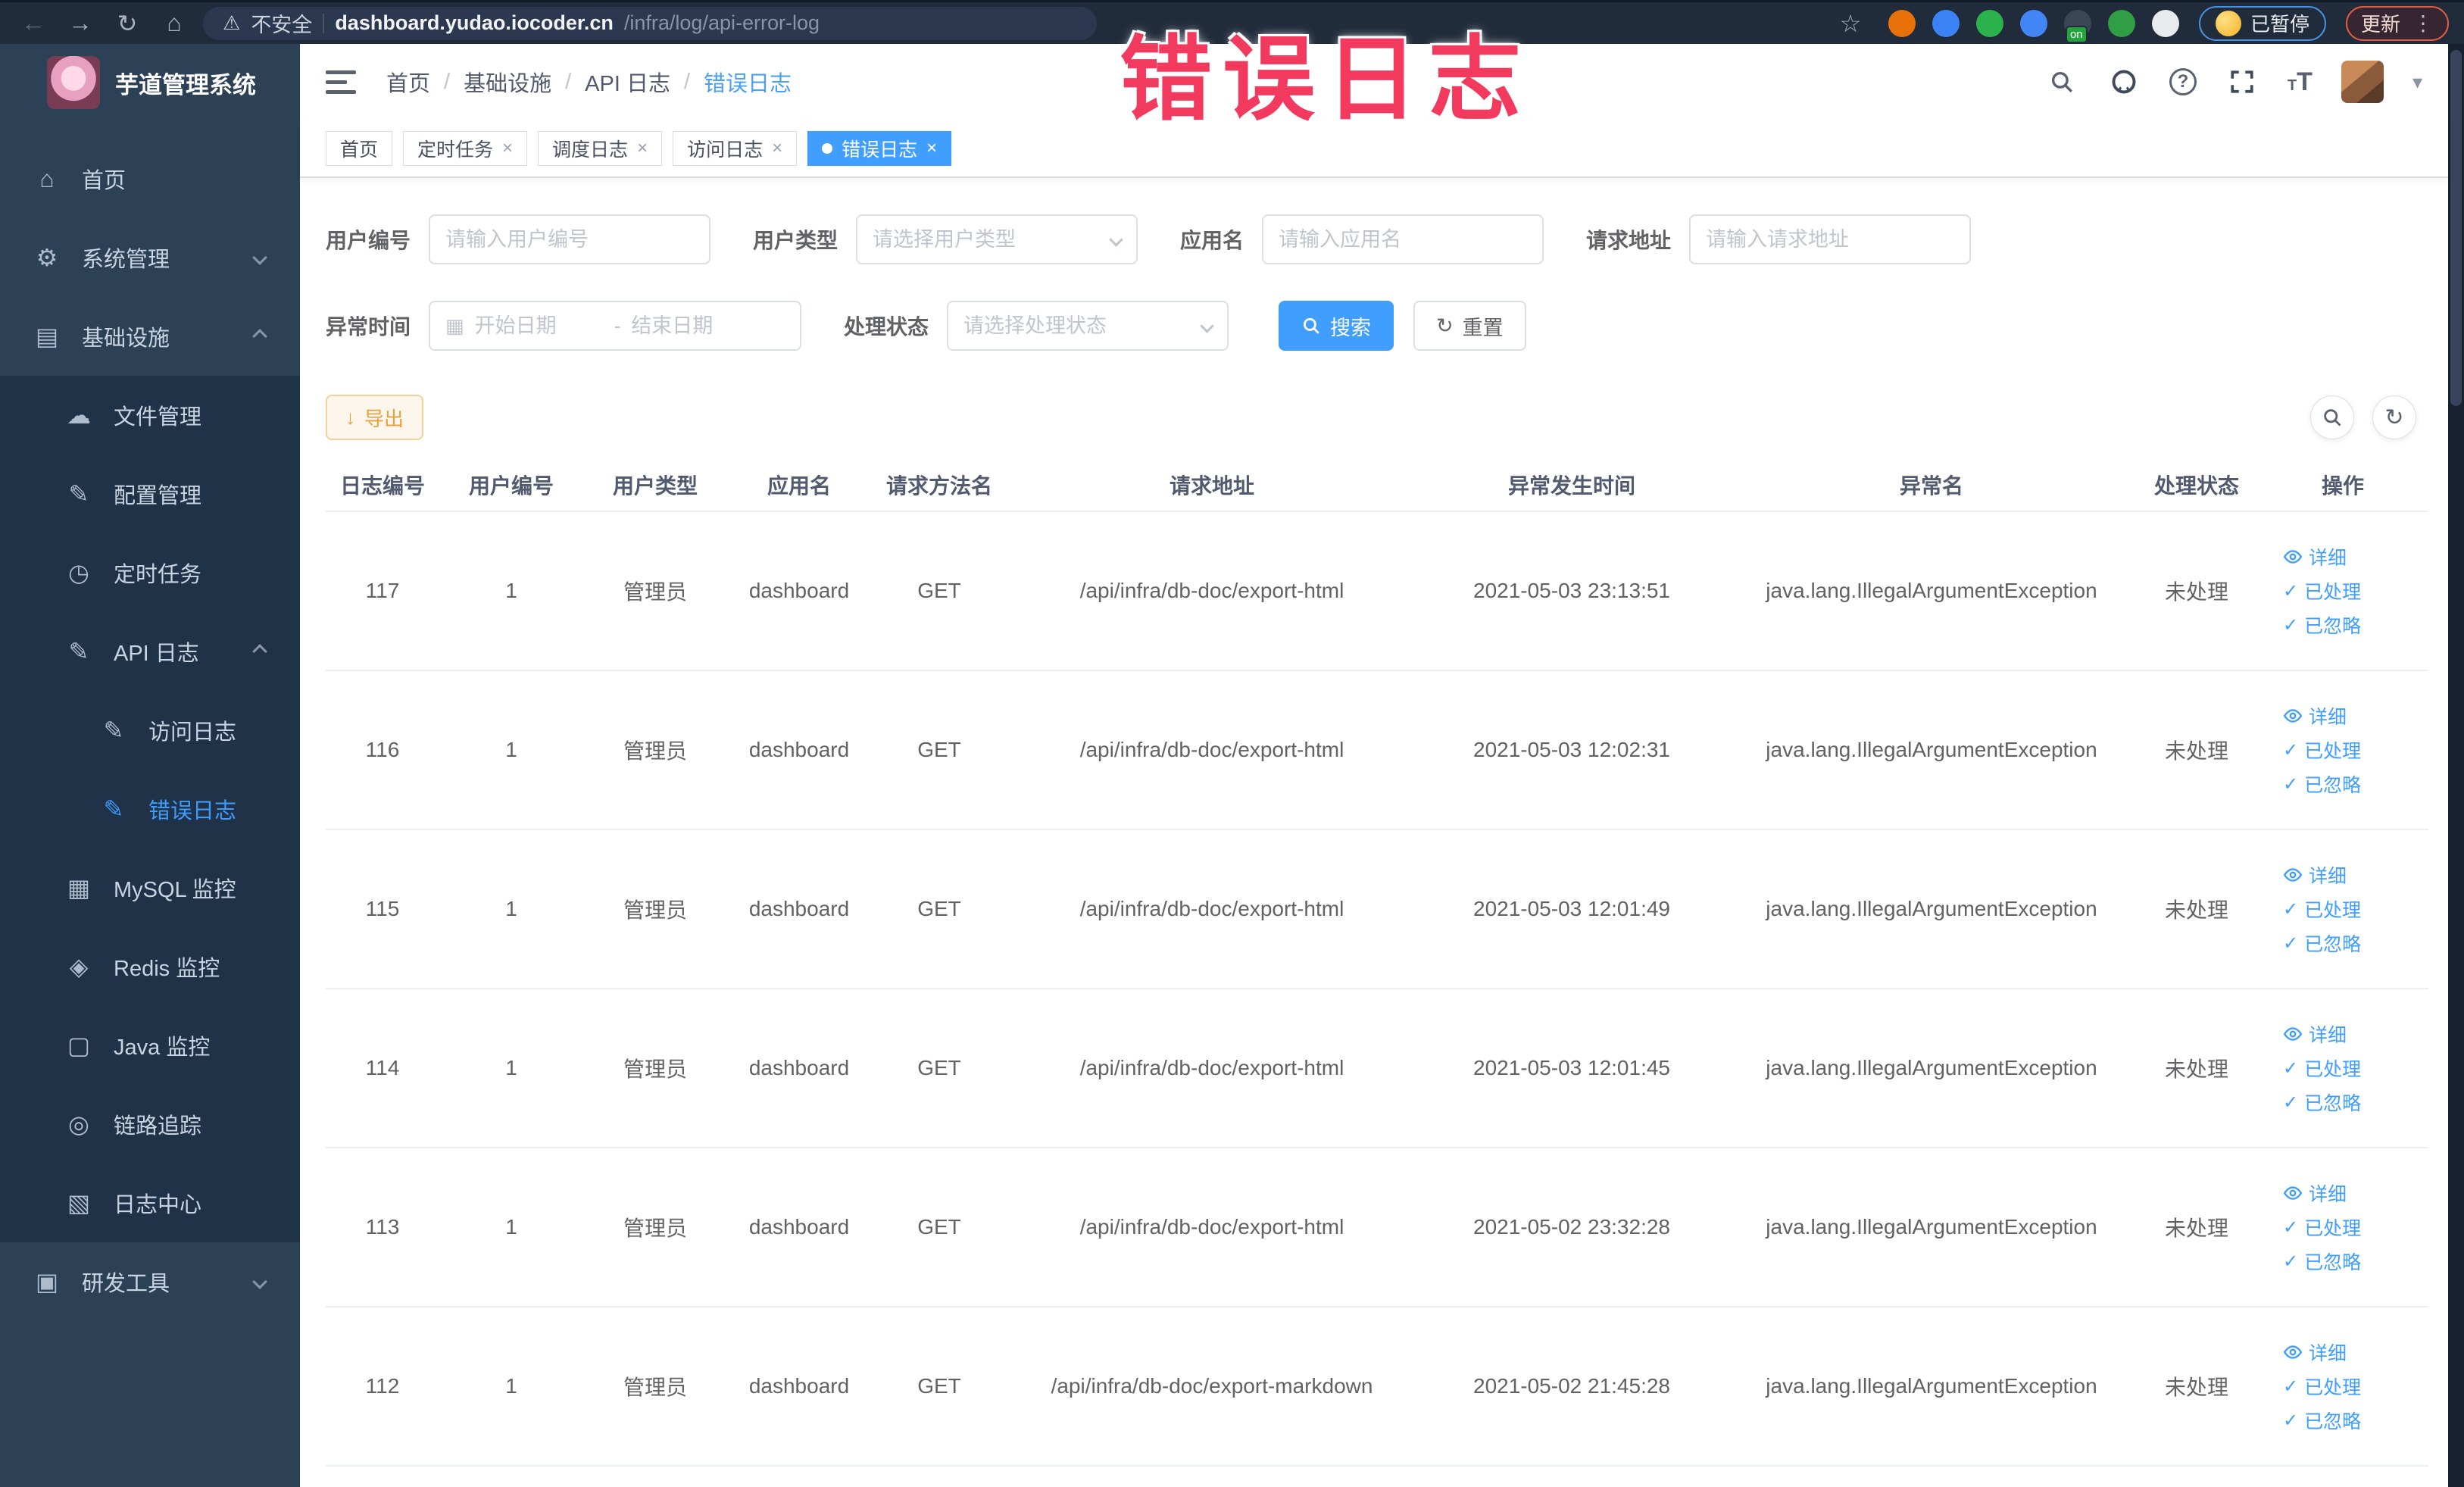 This screenshot has width=2464, height=1487. What do you see at coordinates (1469, 326) in the screenshot?
I see `reset-button: ↻ 重置` at bounding box center [1469, 326].